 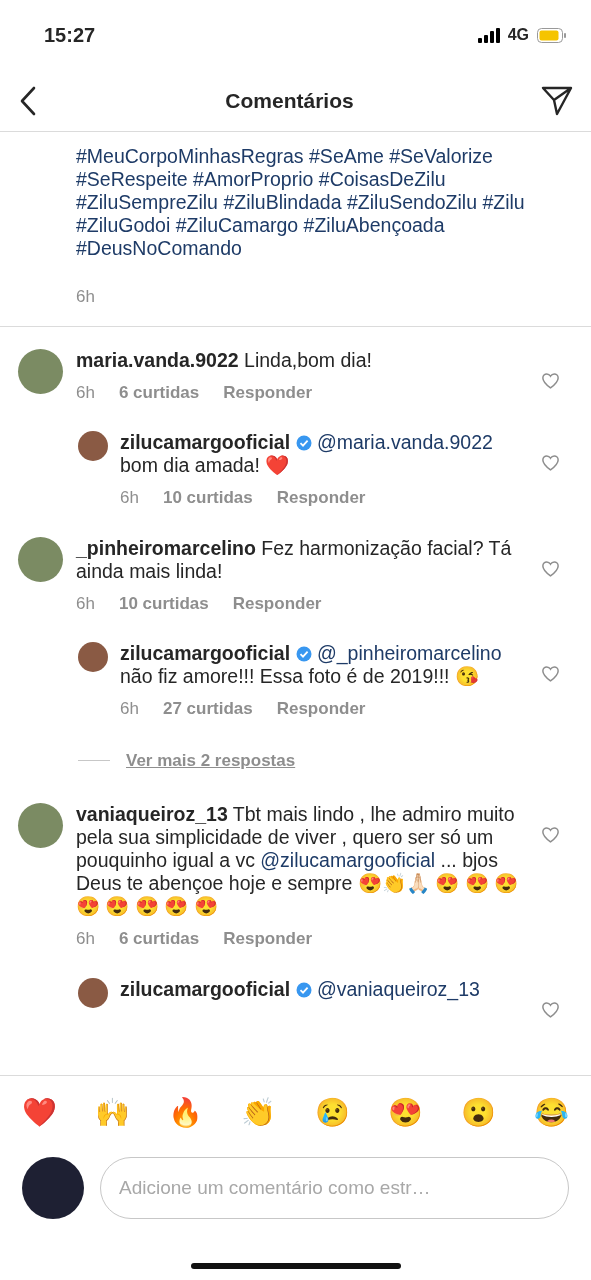 I want to click on page-title: Comentários, so click(x=289, y=100).